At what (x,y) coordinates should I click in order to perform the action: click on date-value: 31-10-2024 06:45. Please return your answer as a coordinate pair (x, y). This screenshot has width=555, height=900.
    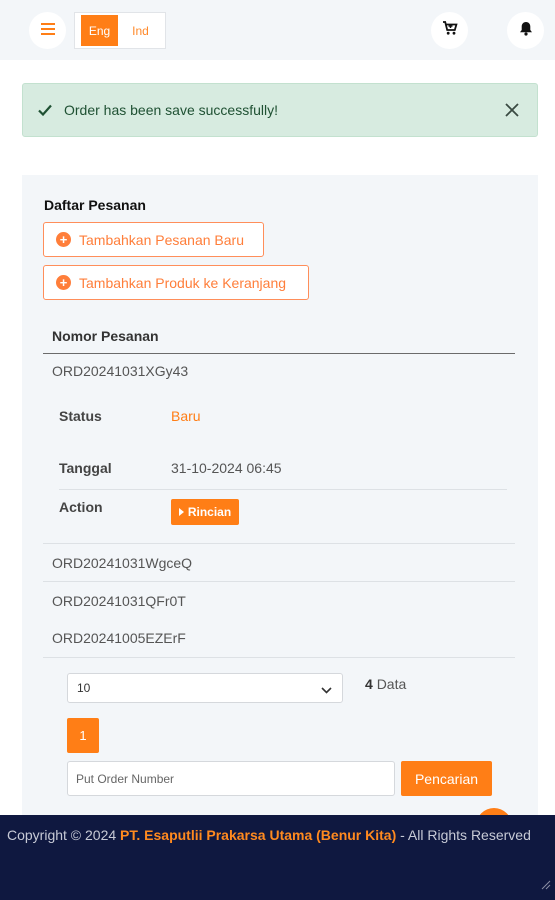
    Looking at the image, I should click on (226, 468).